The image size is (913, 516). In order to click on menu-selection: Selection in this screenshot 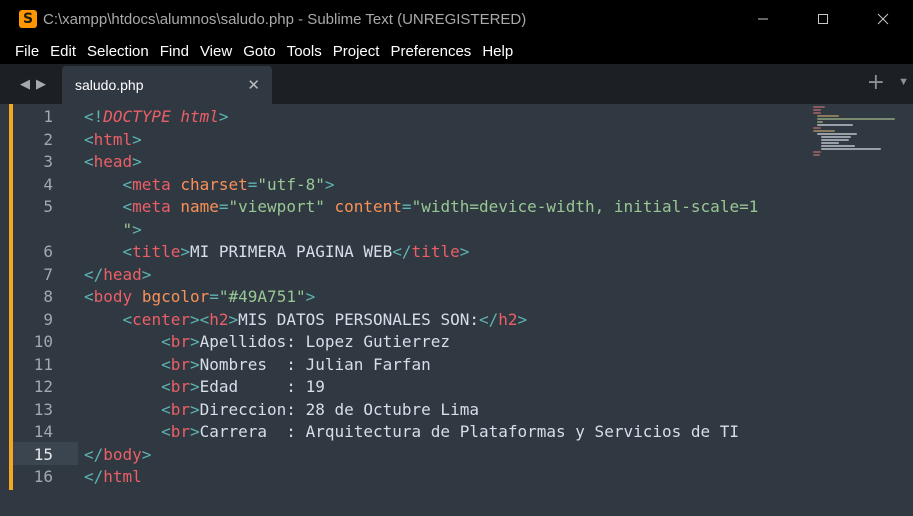, I will do `click(118, 51)`.